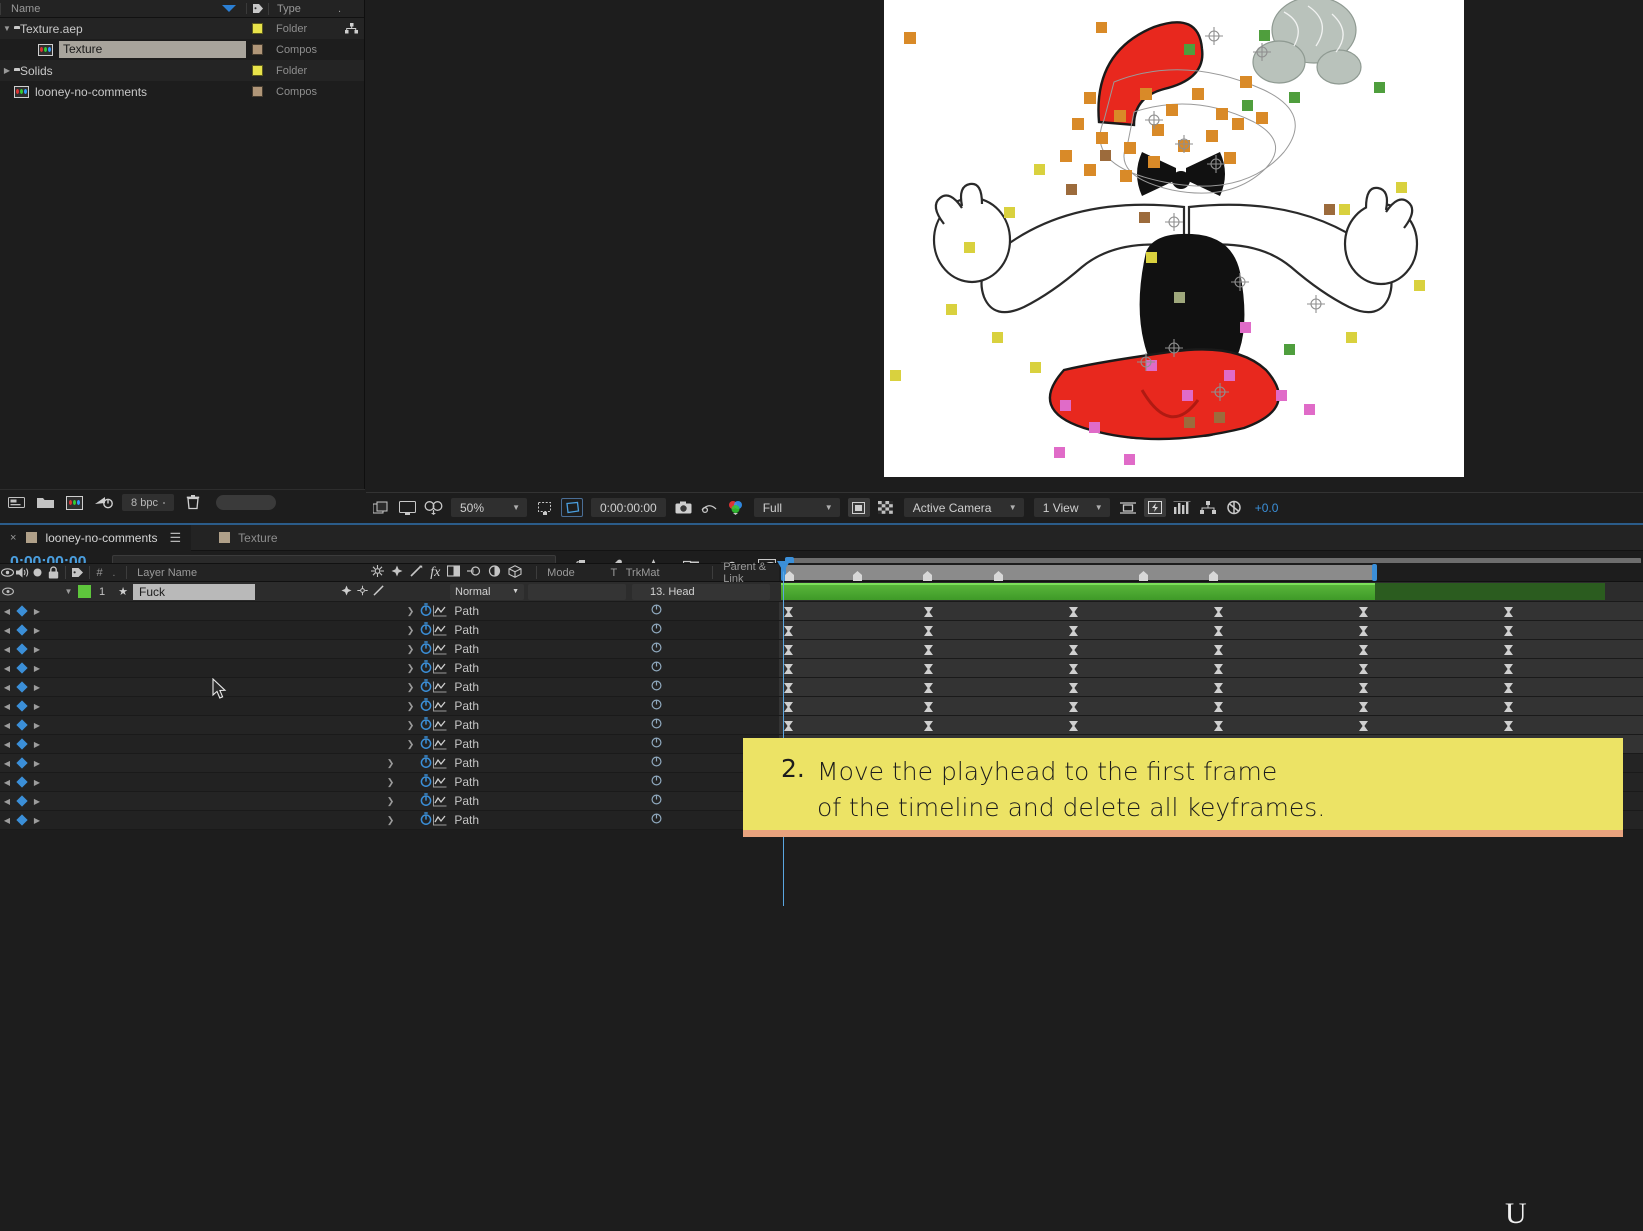 The width and height of the screenshot is (1643, 1231). What do you see at coordinates (710, 508) in the screenshot?
I see `show-snapshot-icon` at bounding box center [710, 508].